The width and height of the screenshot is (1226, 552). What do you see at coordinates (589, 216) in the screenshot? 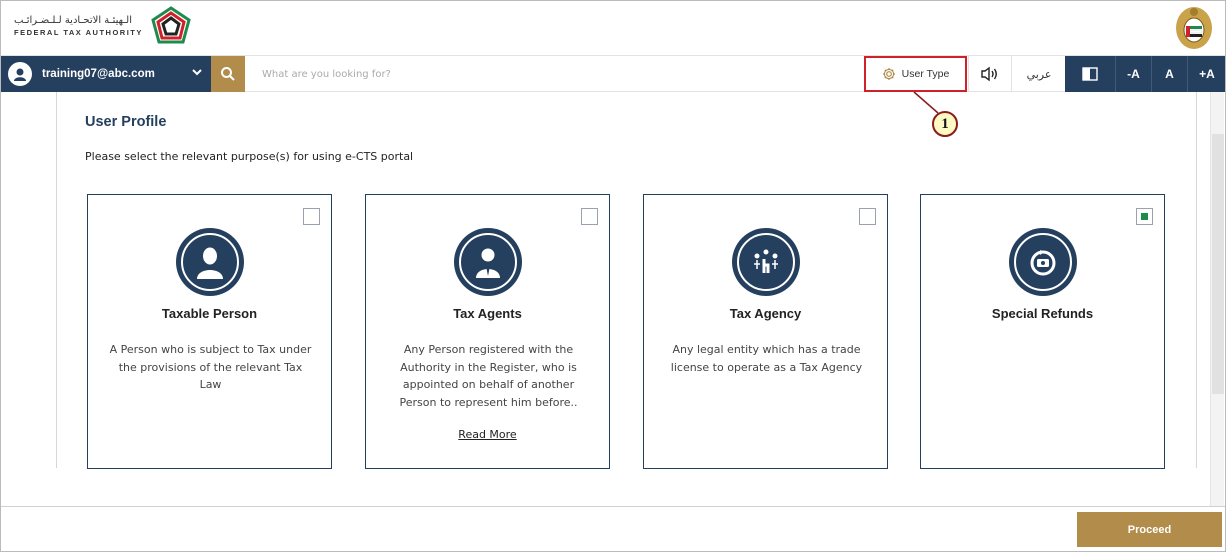
I see `tax-agents-checkbox` at bounding box center [589, 216].